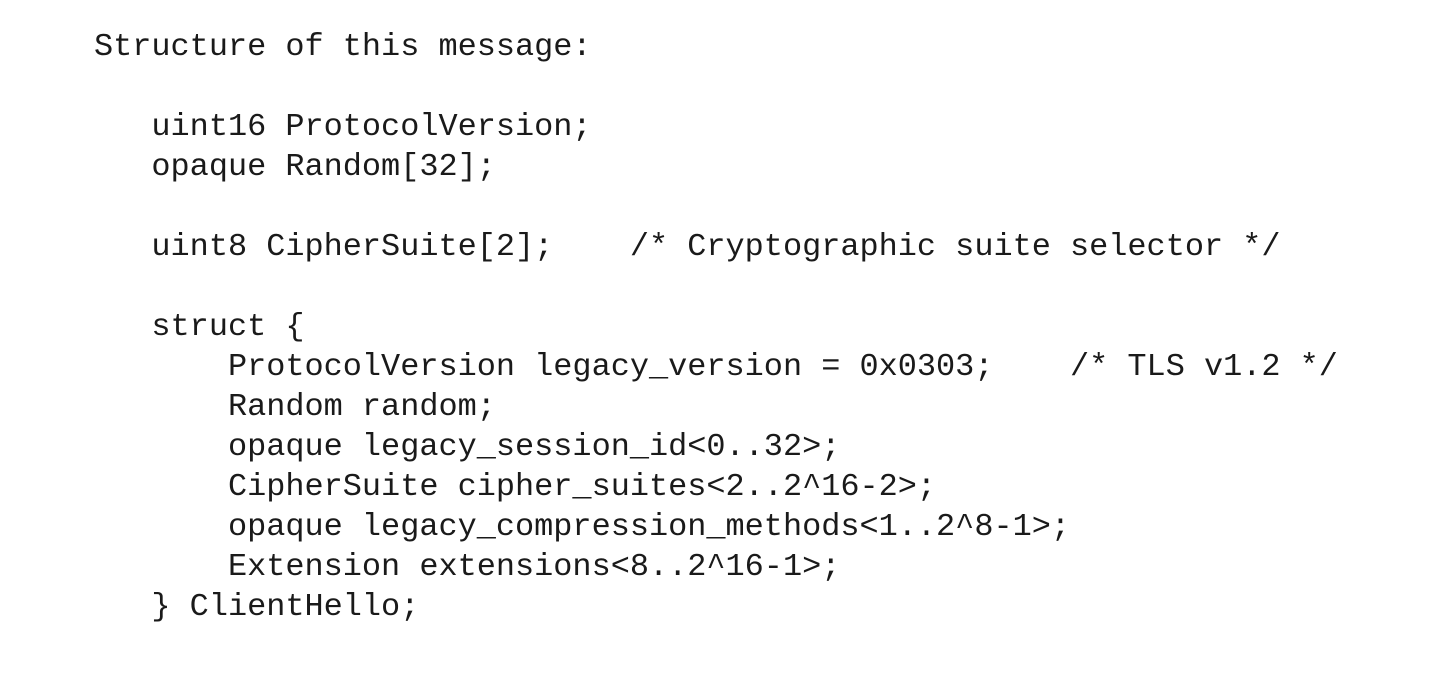 The height and width of the screenshot is (687, 1451). What do you see at coordinates (515, 486) in the screenshot?
I see `code-line: CipherSuite cipher_suites<2..2^16-2>;` at bounding box center [515, 486].